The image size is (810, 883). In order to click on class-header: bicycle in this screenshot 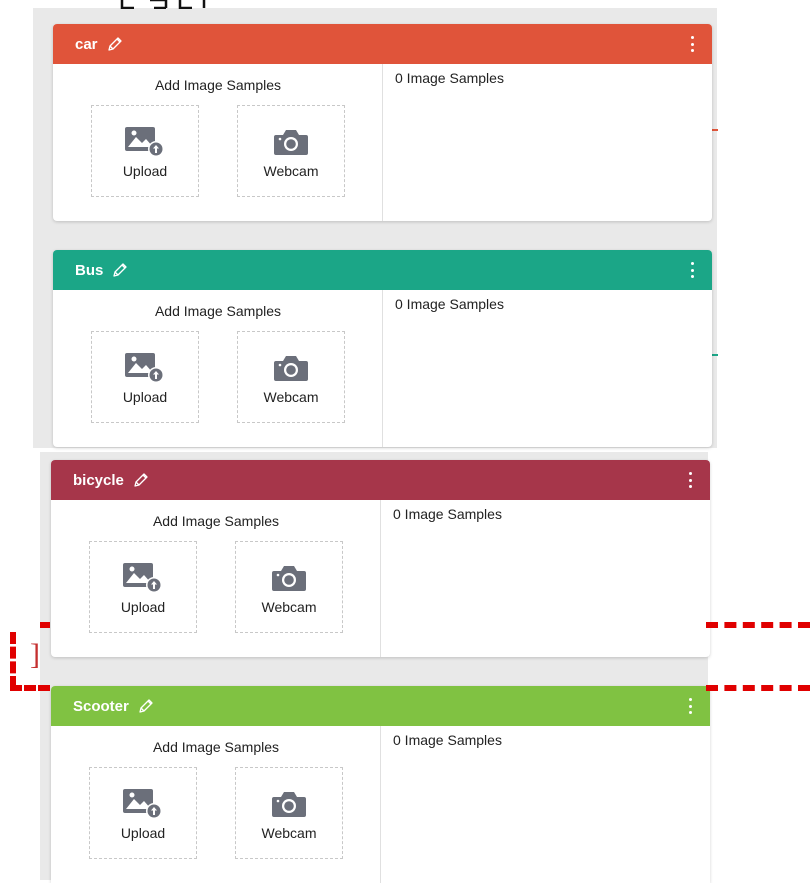, I will do `click(380, 480)`.